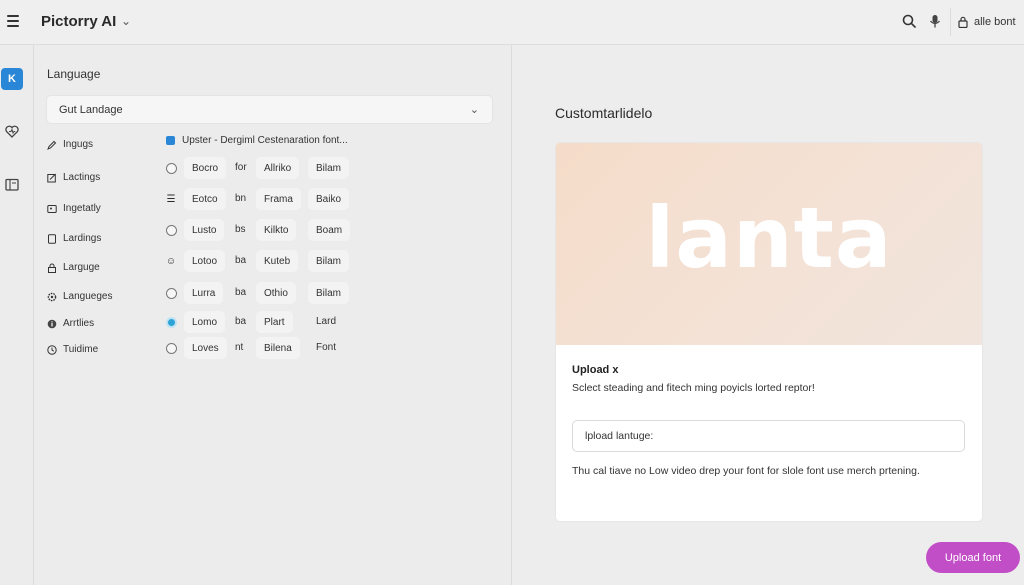 The width and height of the screenshot is (1024, 585). Describe the element at coordinates (278, 348) in the screenshot. I see `option-chip: Bilena` at that location.